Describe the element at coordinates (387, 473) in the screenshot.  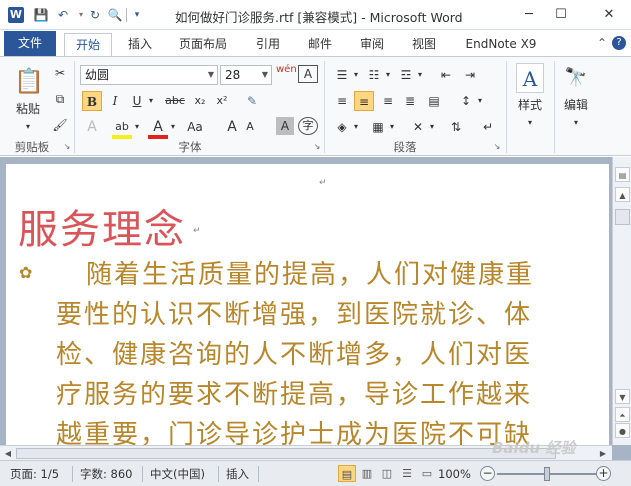
I see `web-layout-icon: ◫` at that location.